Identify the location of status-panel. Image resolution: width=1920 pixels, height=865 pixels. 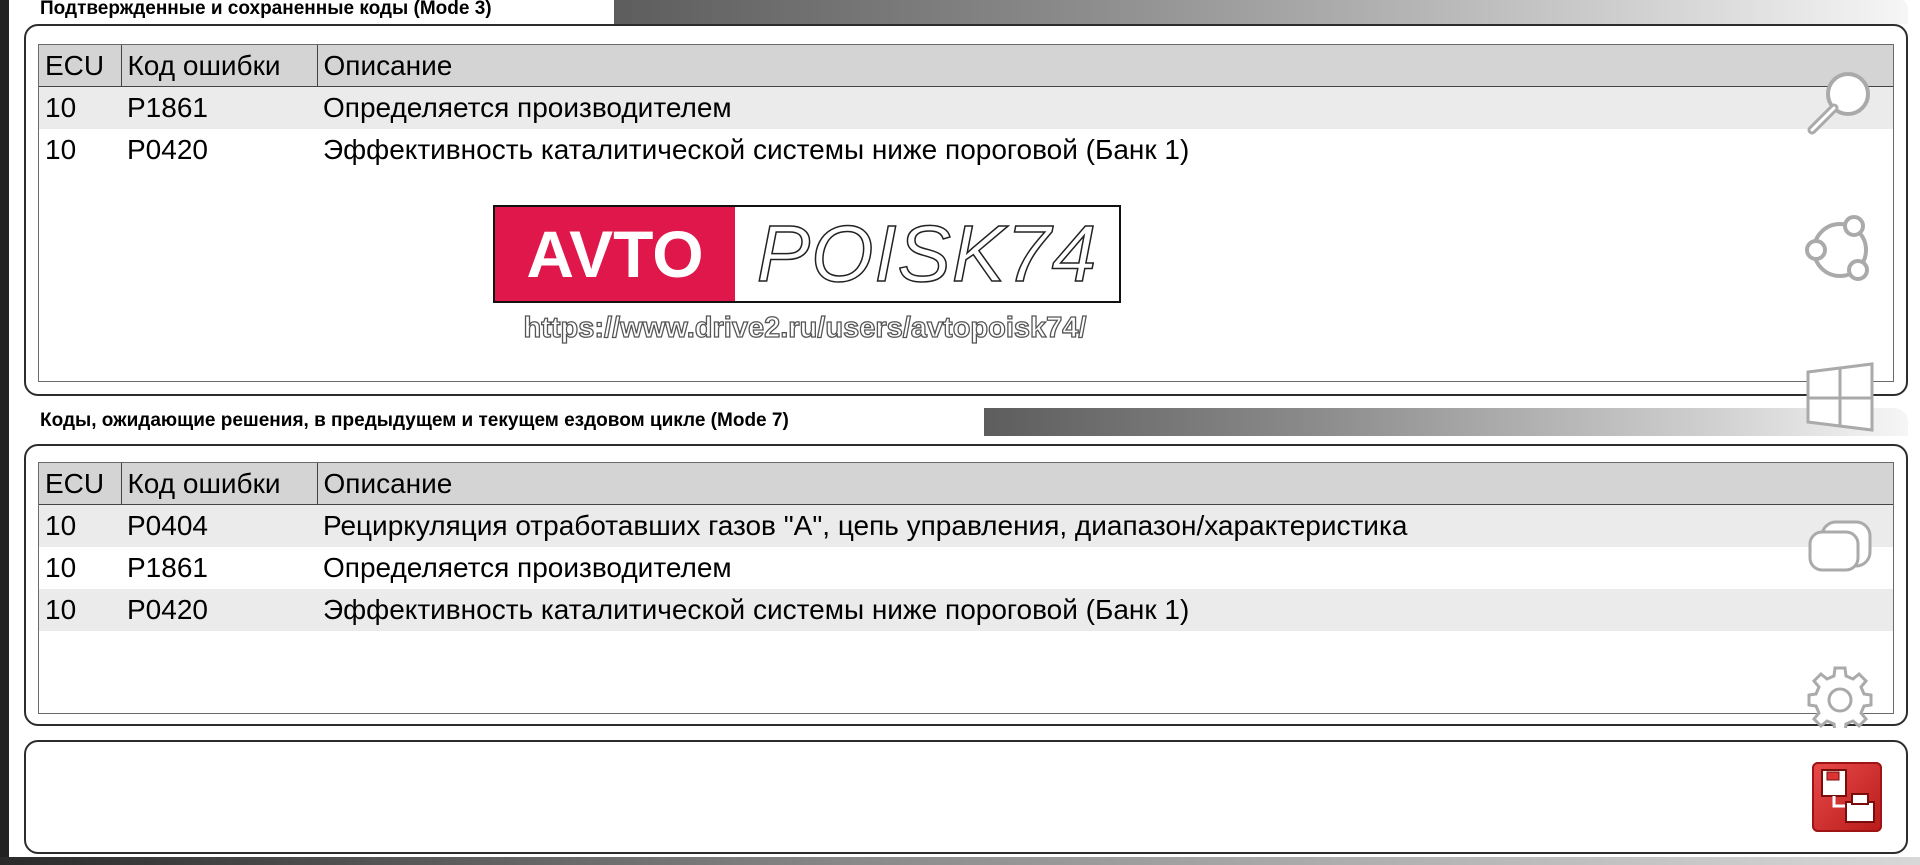
(966, 797).